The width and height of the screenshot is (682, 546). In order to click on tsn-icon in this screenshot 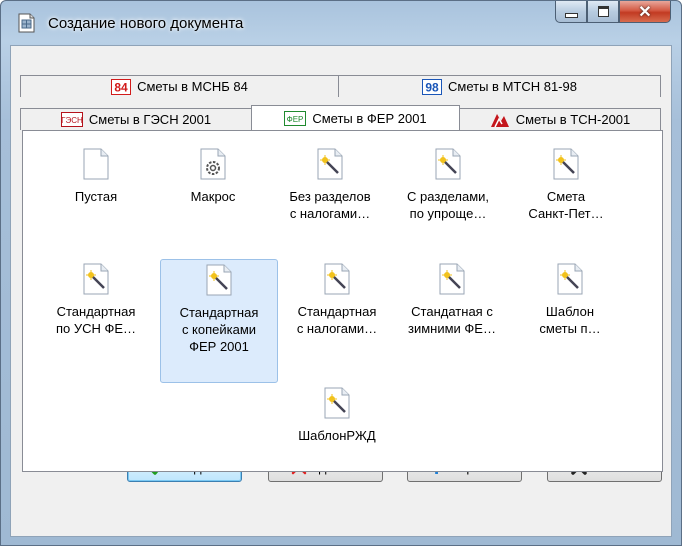, I will do `click(500, 120)`.